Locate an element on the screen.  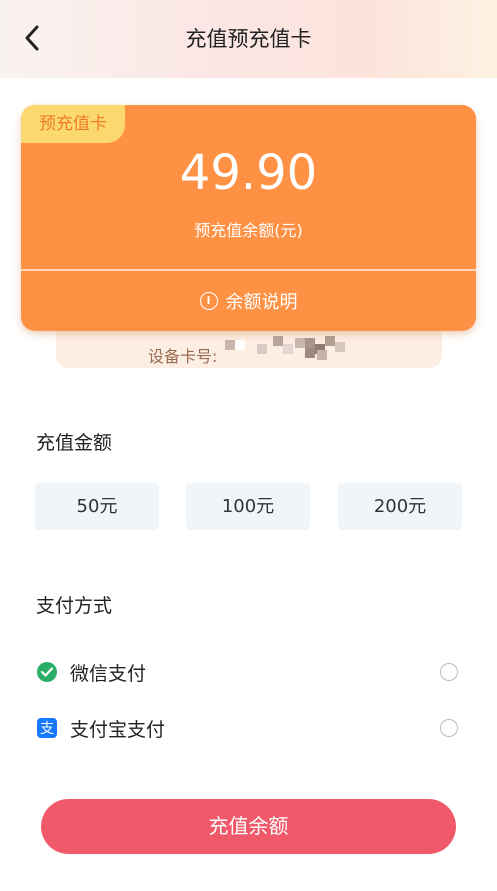
alipay-icon: 支 is located at coordinates (47, 728).